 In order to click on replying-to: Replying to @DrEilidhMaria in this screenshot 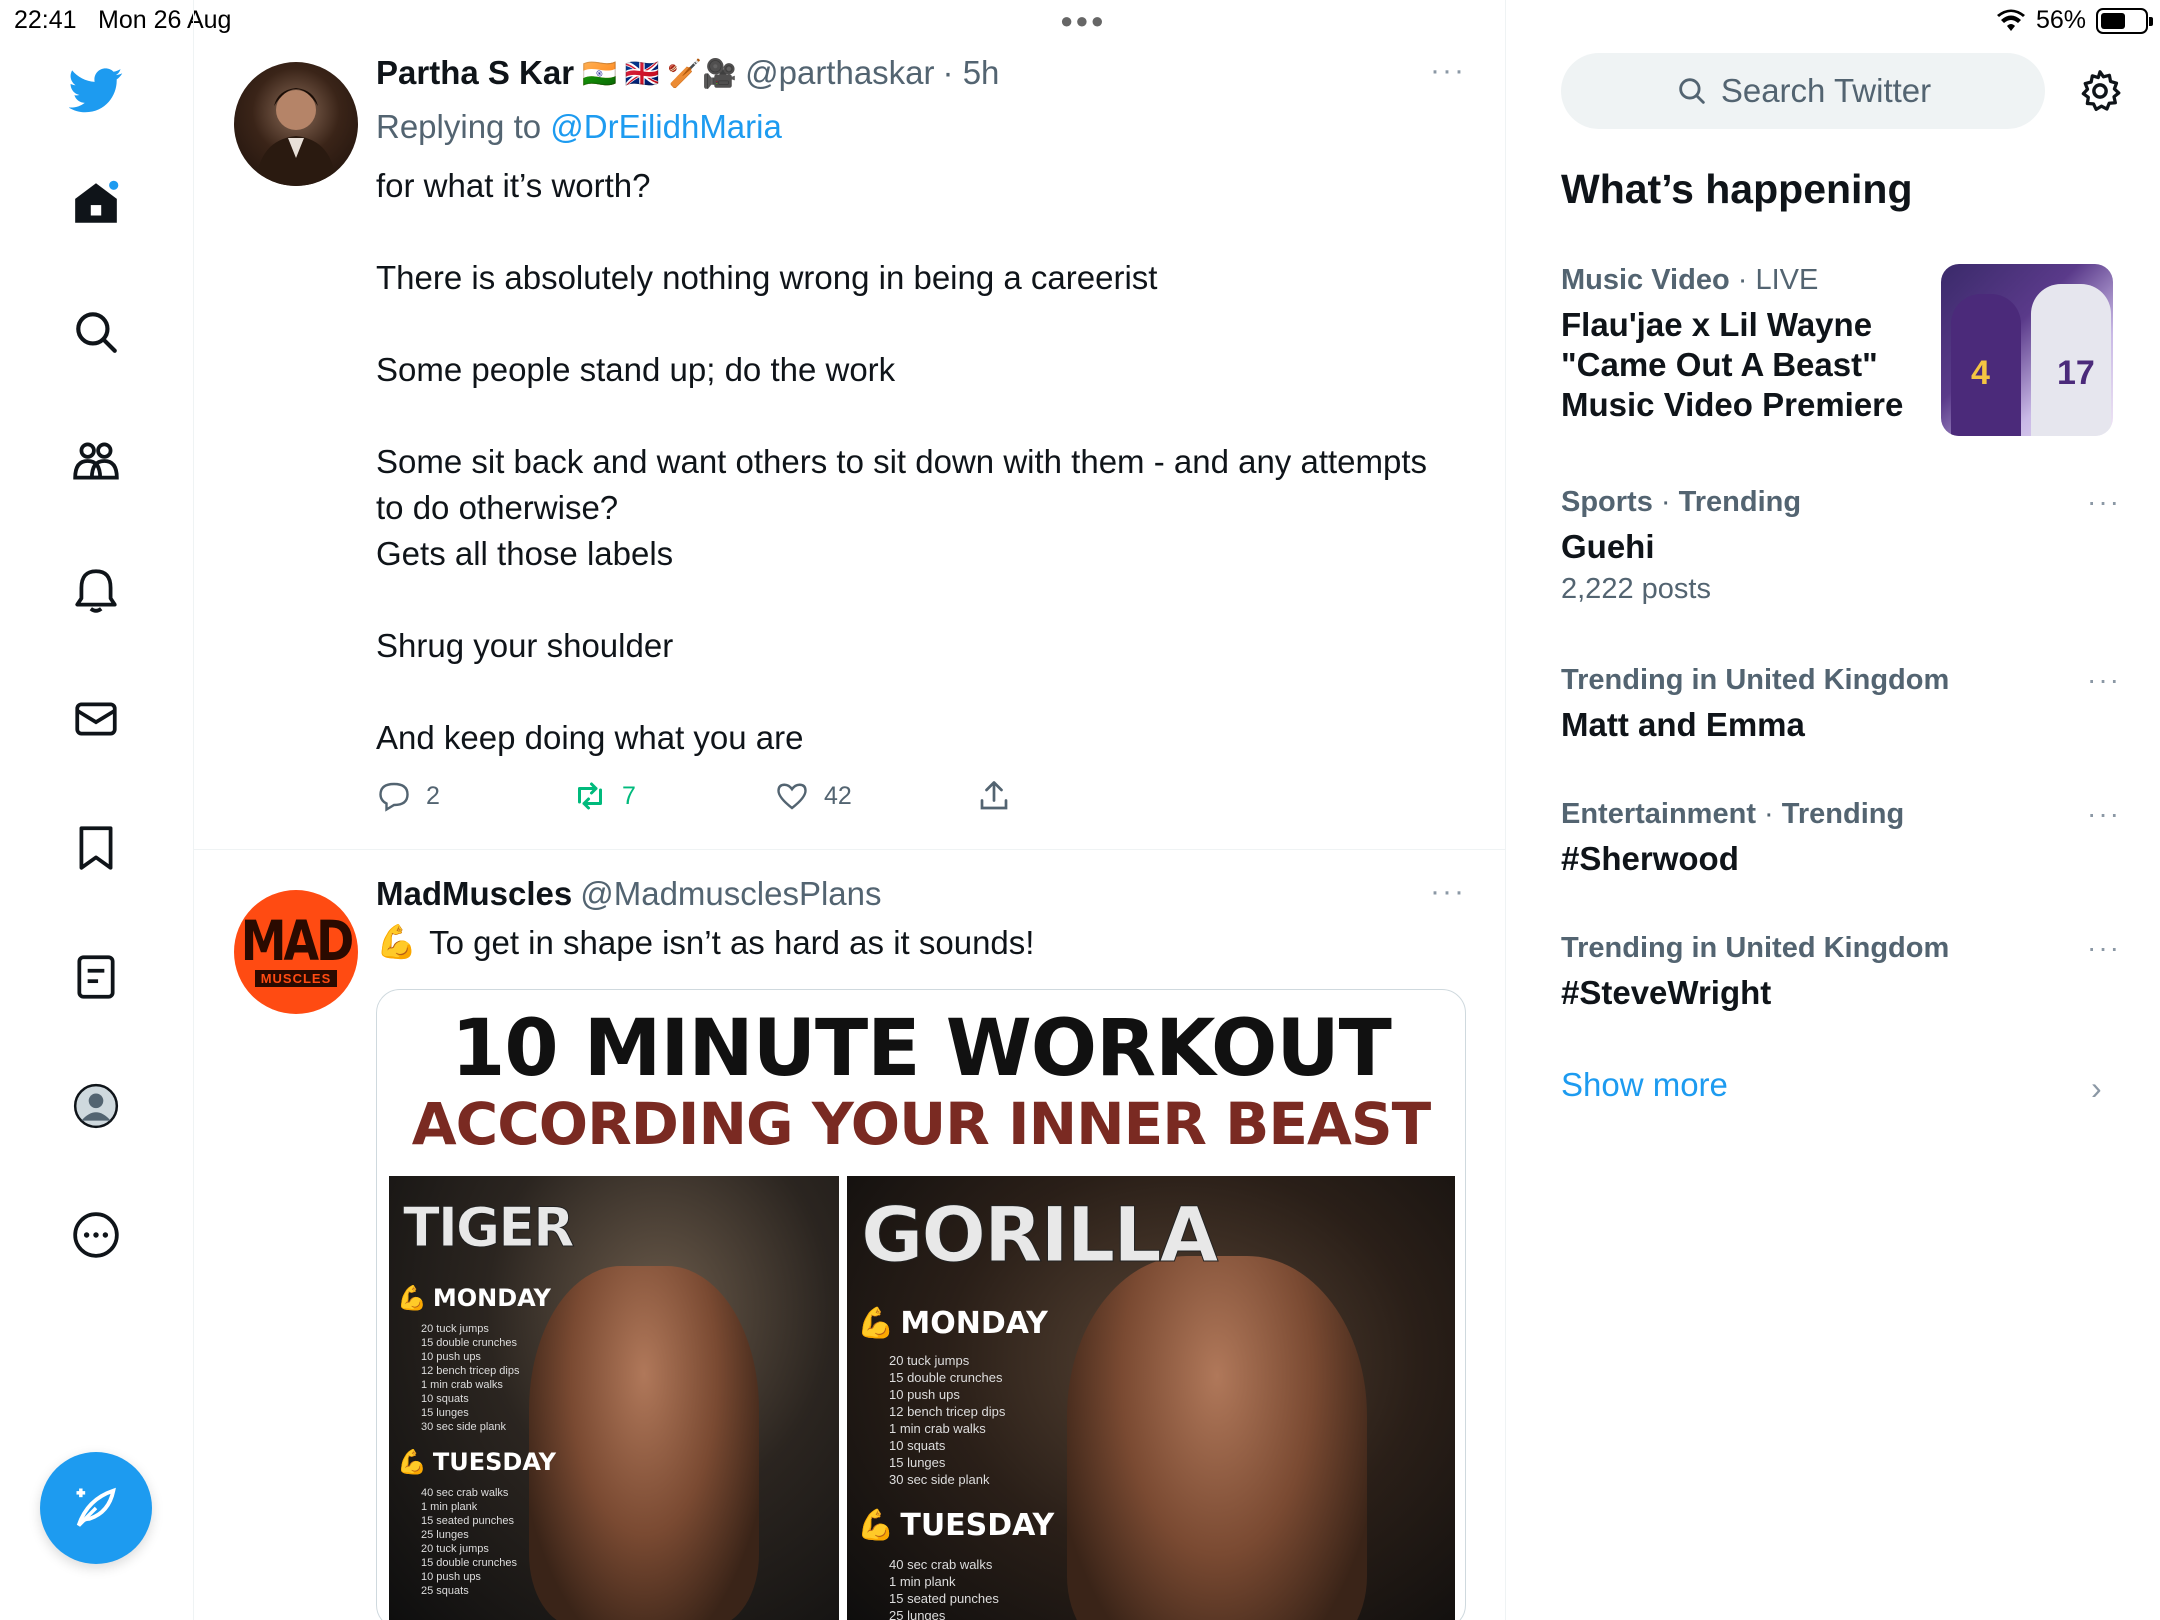, I will do `click(579, 127)`.